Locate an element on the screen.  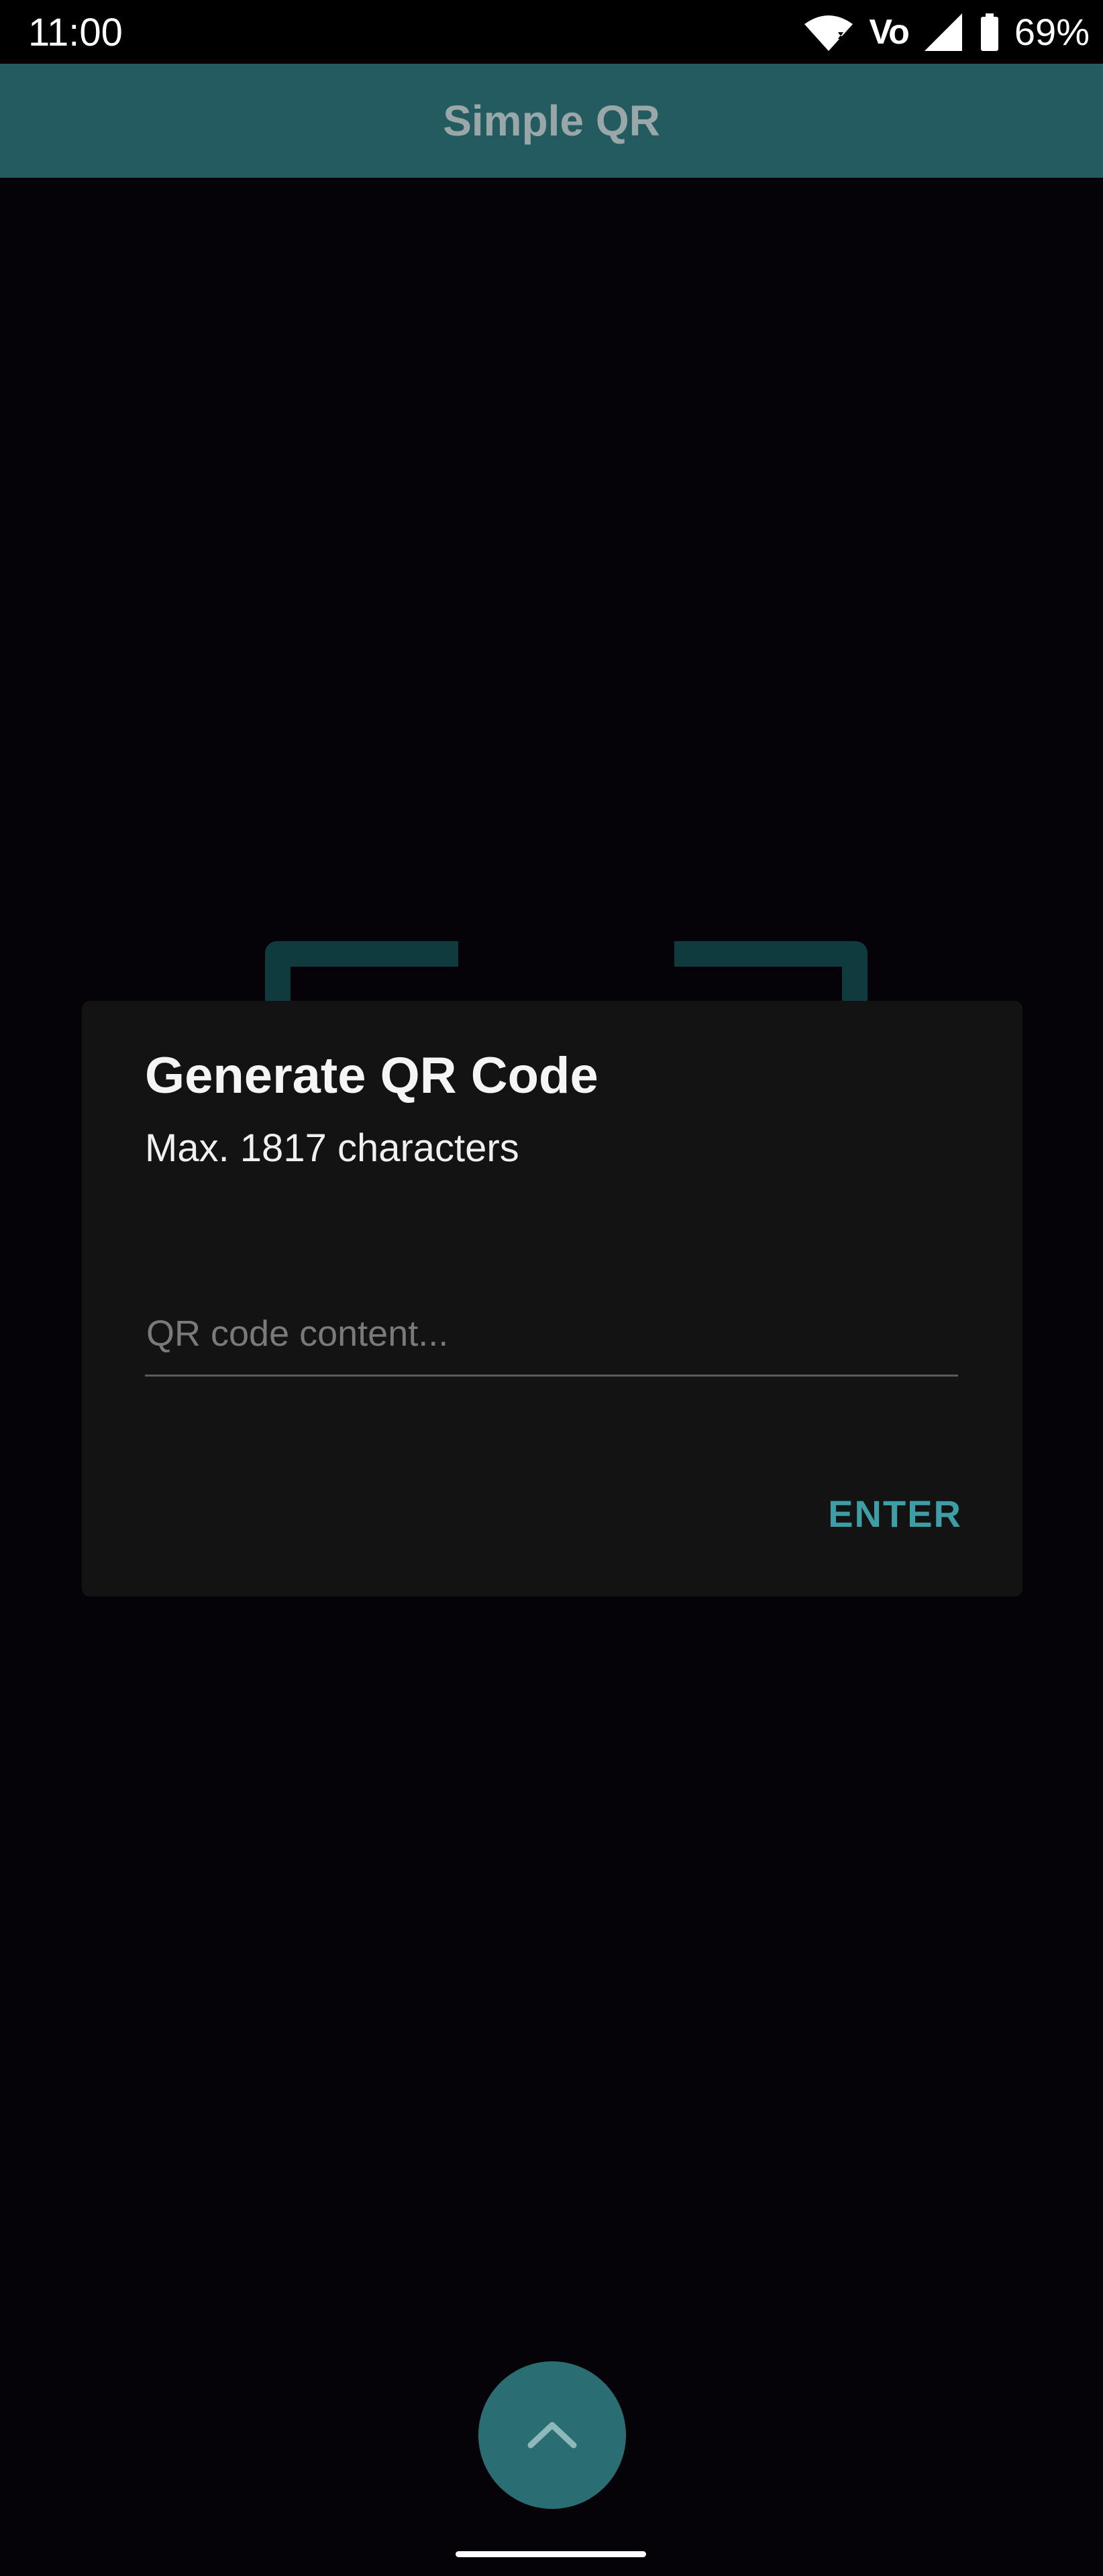
network-label: Vo is located at coordinates (890, 32).